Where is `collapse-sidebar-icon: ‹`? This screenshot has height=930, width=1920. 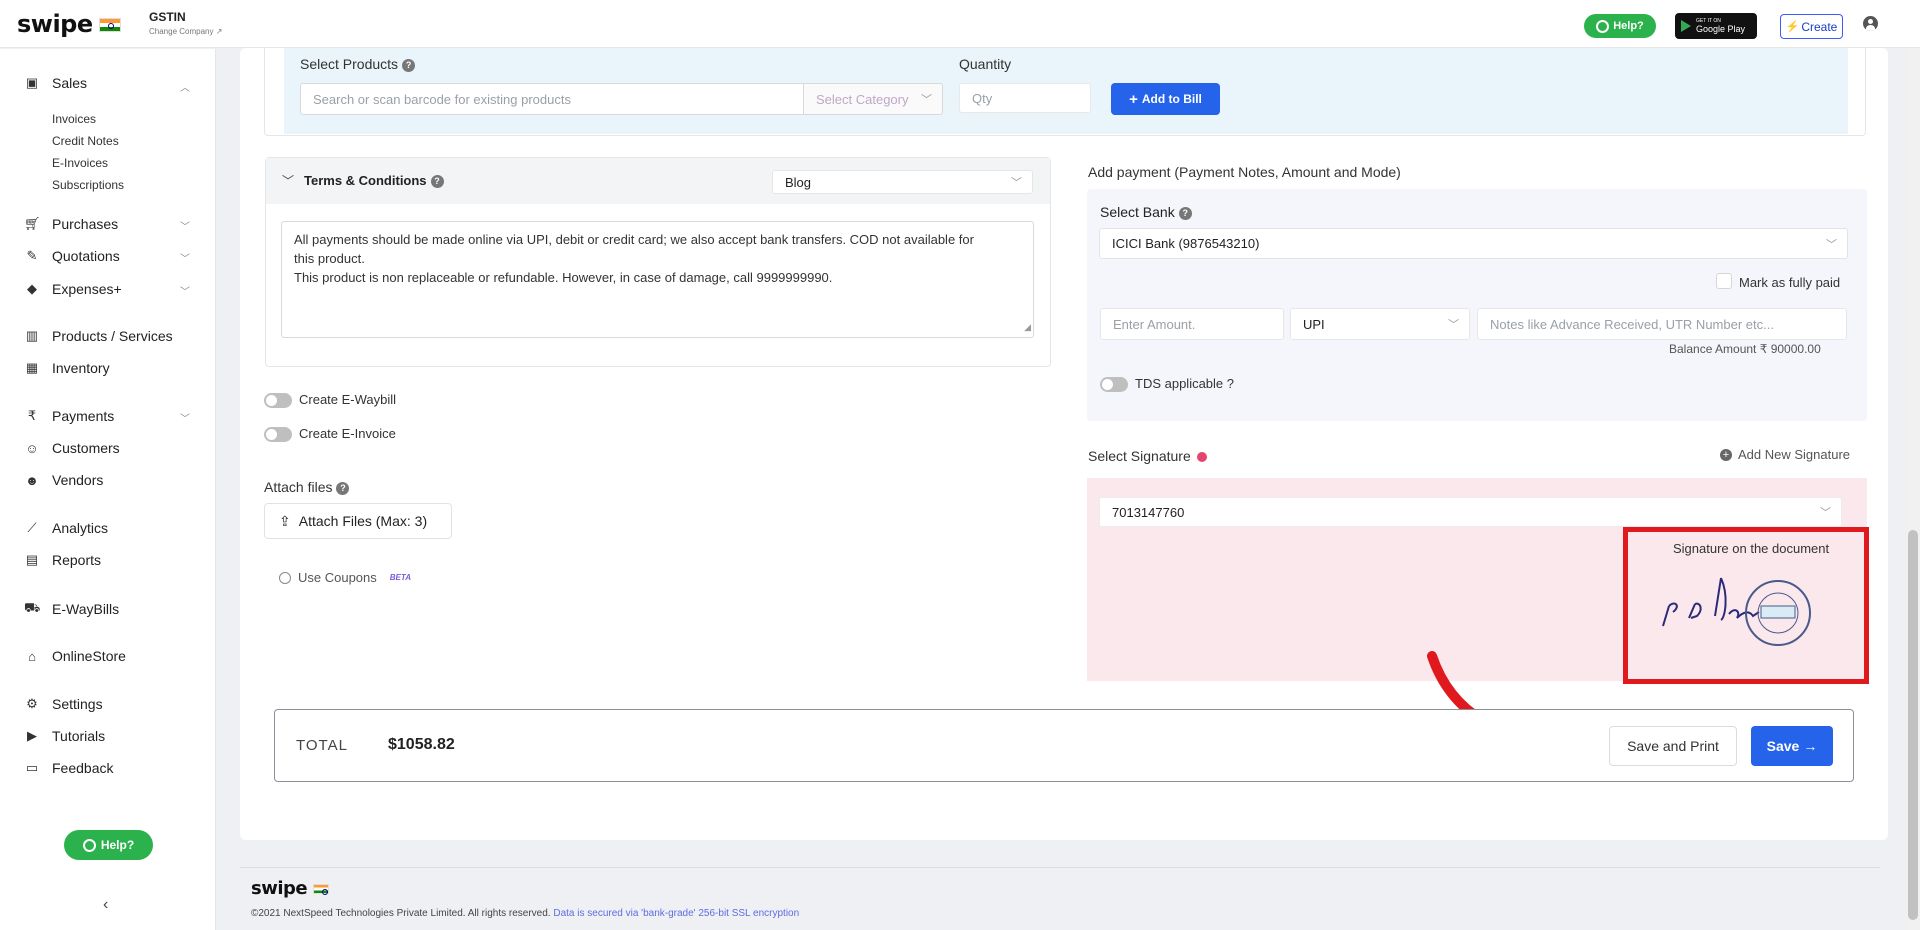 collapse-sidebar-icon: ‹ is located at coordinates (105, 905).